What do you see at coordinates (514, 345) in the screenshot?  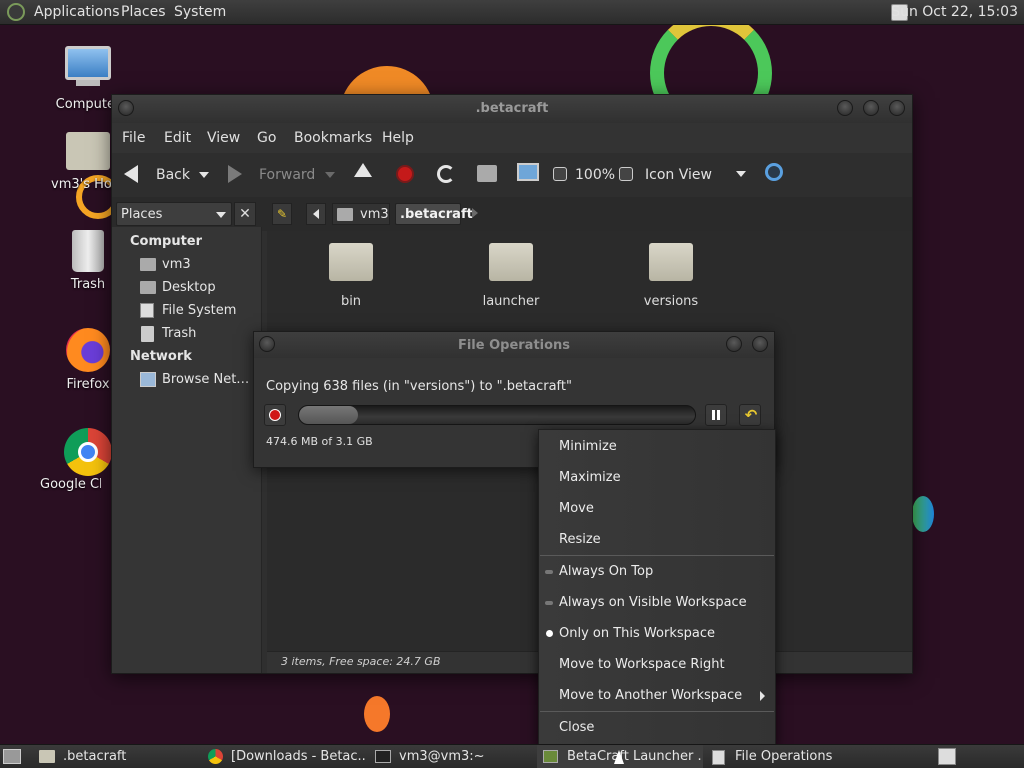 I see `window-titlebar: File Operations` at bounding box center [514, 345].